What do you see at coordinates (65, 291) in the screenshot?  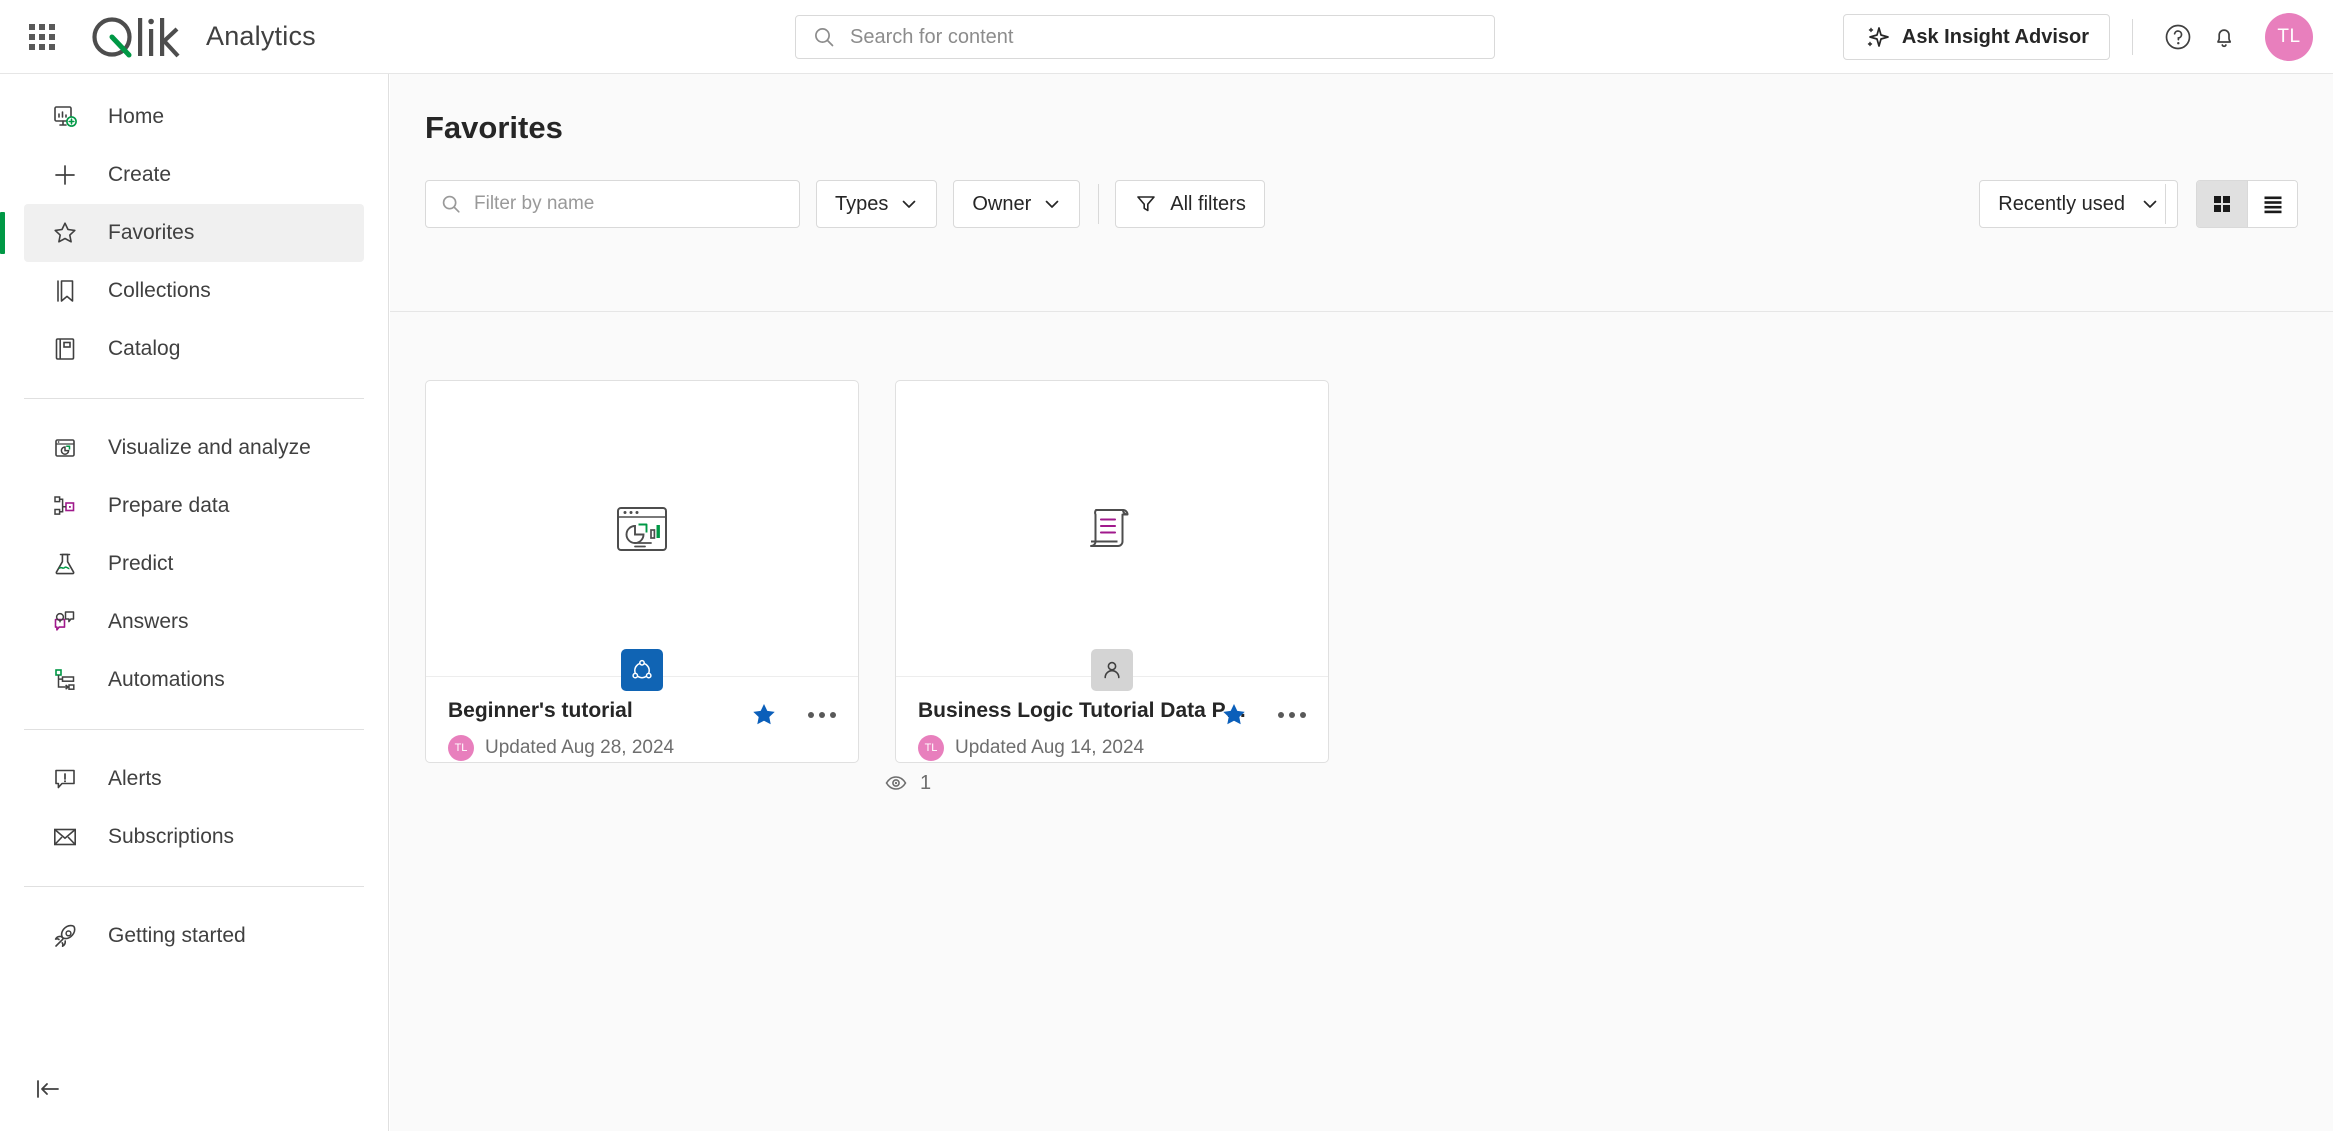 I see `bookmark-icon` at bounding box center [65, 291].